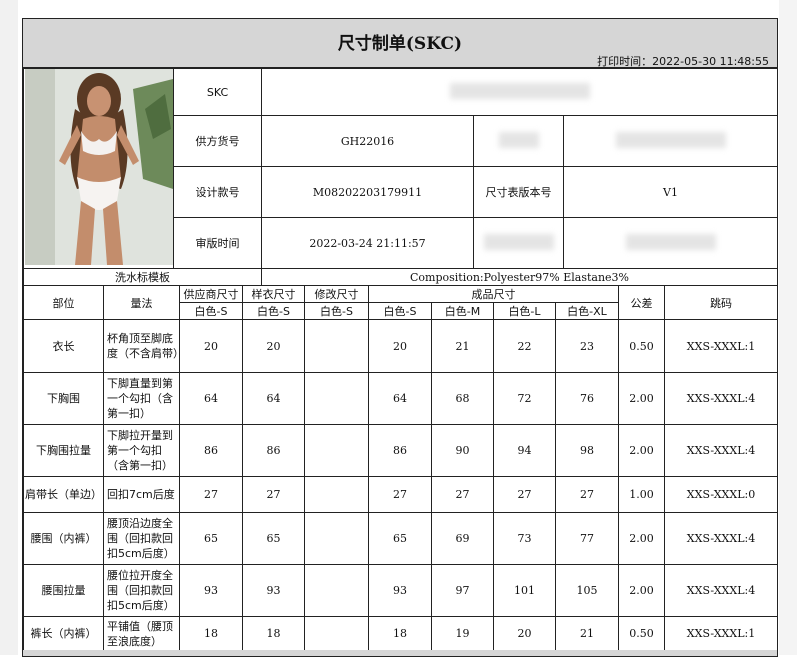 This screenshot has width=797, height=657. I want to click on model-photo-icon, so click(98, 167).